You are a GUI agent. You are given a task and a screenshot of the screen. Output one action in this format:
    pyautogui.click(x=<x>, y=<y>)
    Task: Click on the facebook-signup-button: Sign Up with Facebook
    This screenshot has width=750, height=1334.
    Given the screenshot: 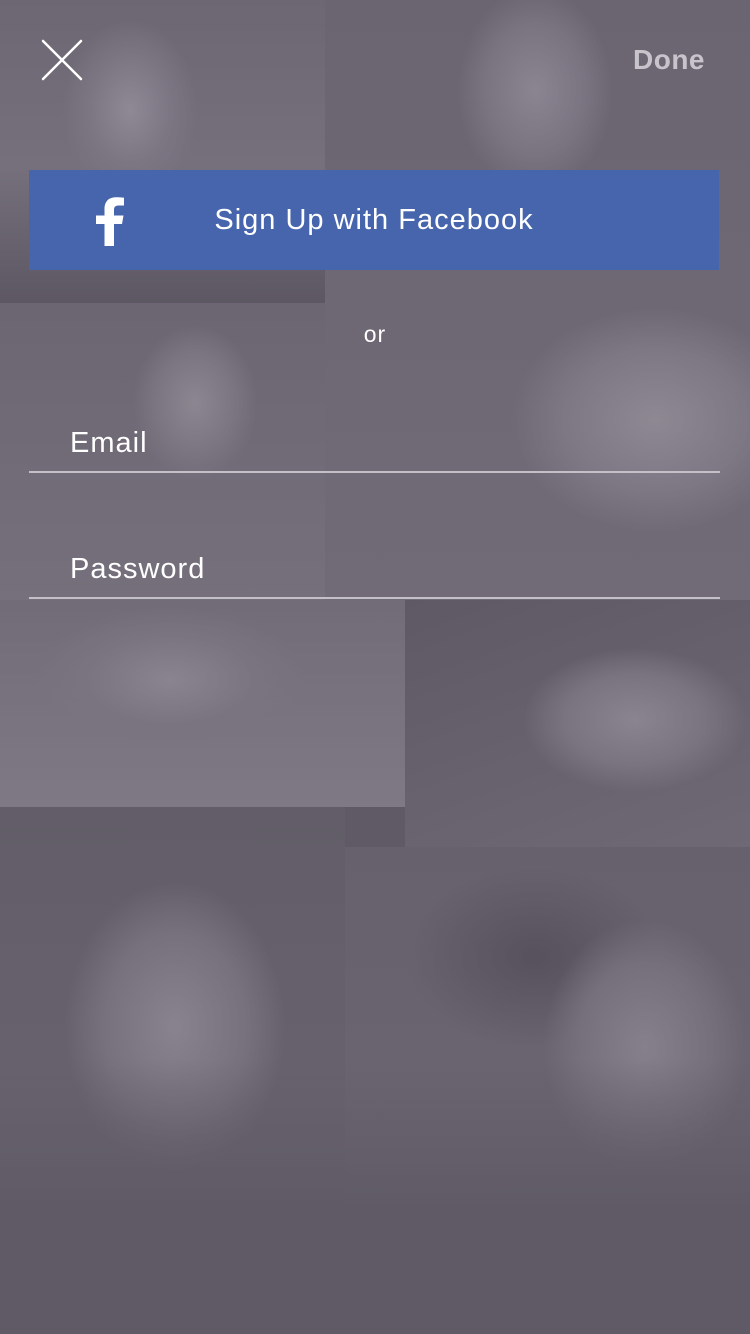 What is the action you would take?
    pyautogui.click(x=374, y=220)
    